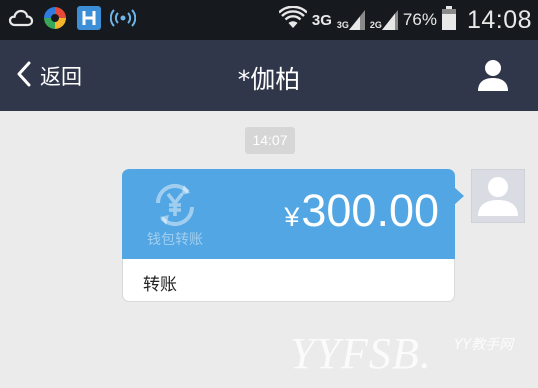 This screenshot has height=388, width=538. What do you see at coordinates (89, 20) in the screenshot?
I see `h-app-icon` at bounding box center [89, 20].